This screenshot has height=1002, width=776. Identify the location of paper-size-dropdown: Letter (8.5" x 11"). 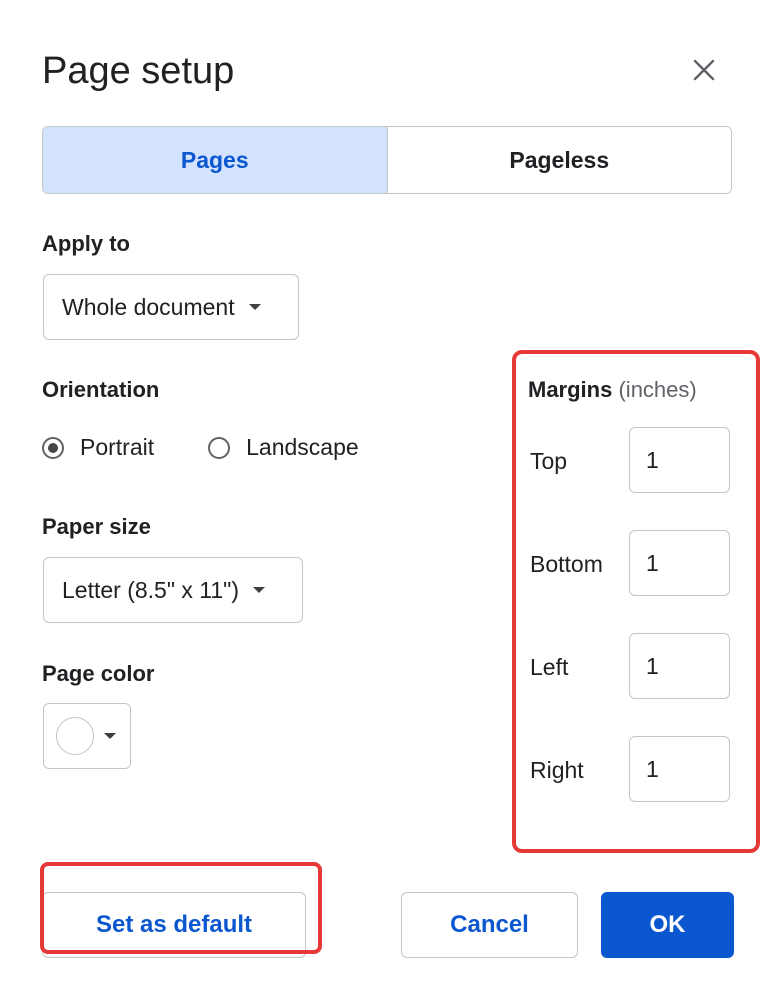
(173, 590).